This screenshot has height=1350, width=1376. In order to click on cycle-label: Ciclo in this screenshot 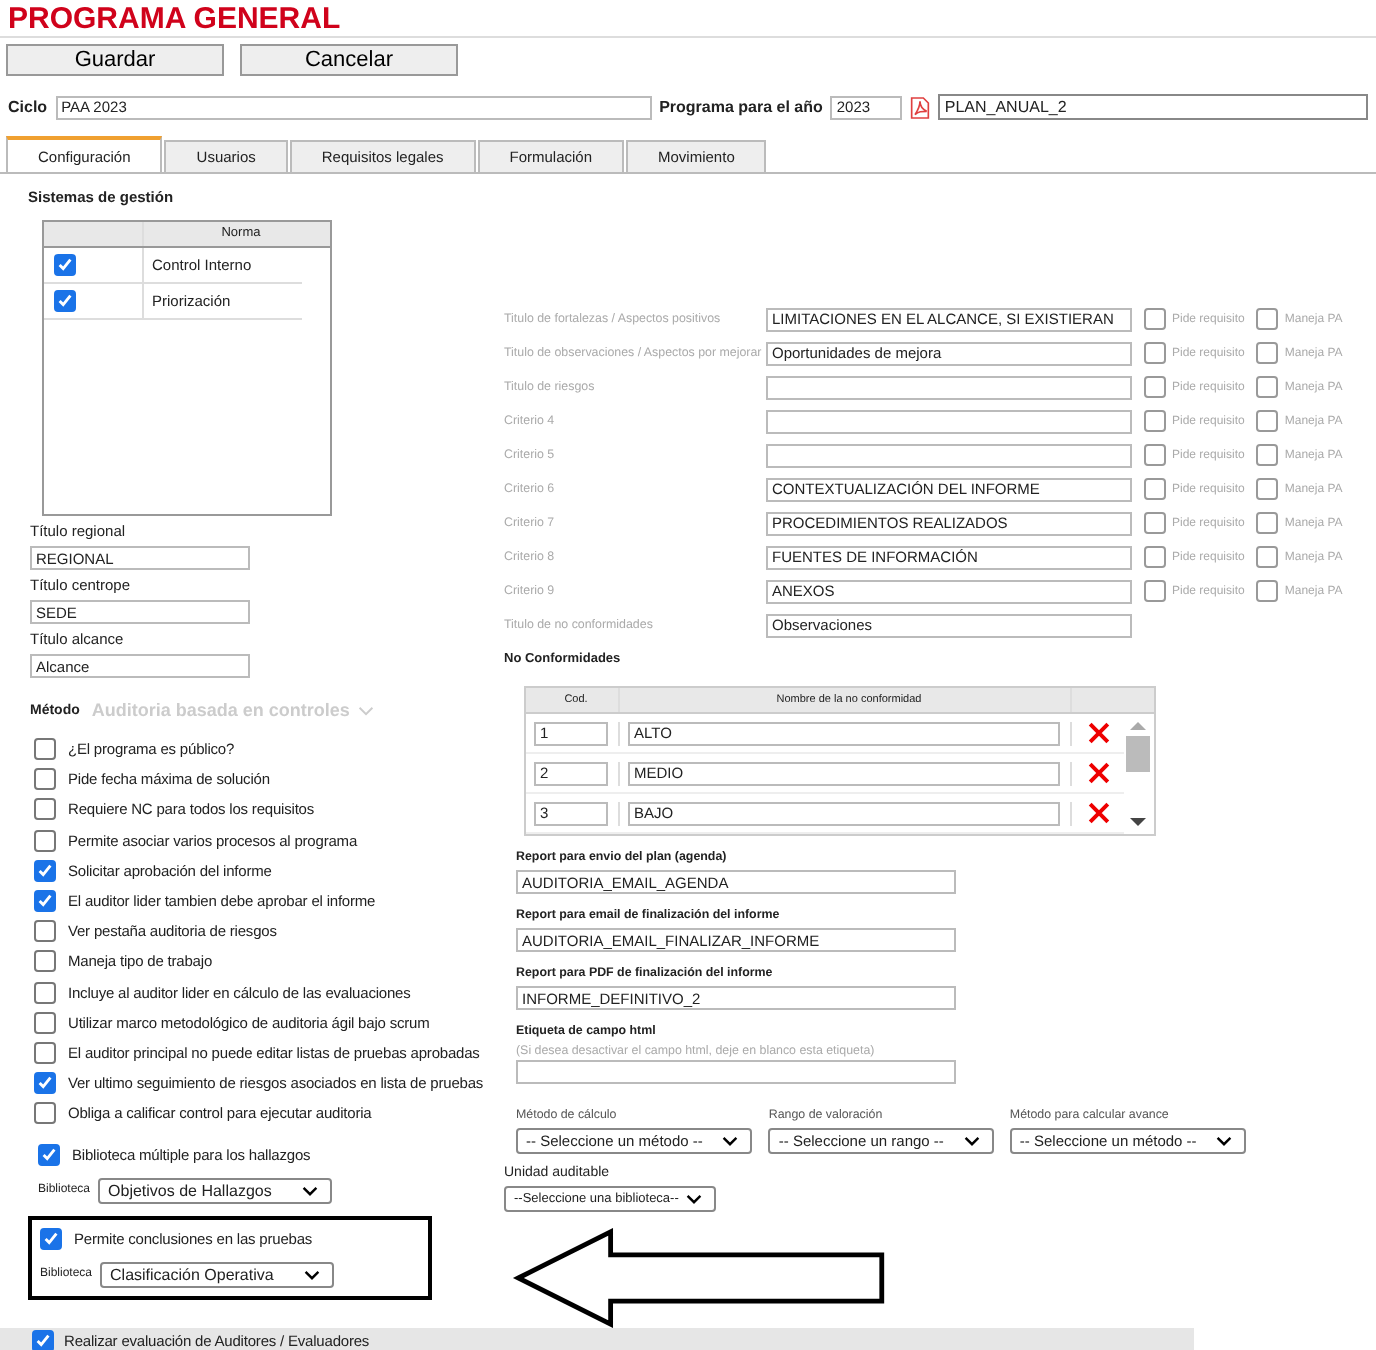, I will do `click(28, 107)`.